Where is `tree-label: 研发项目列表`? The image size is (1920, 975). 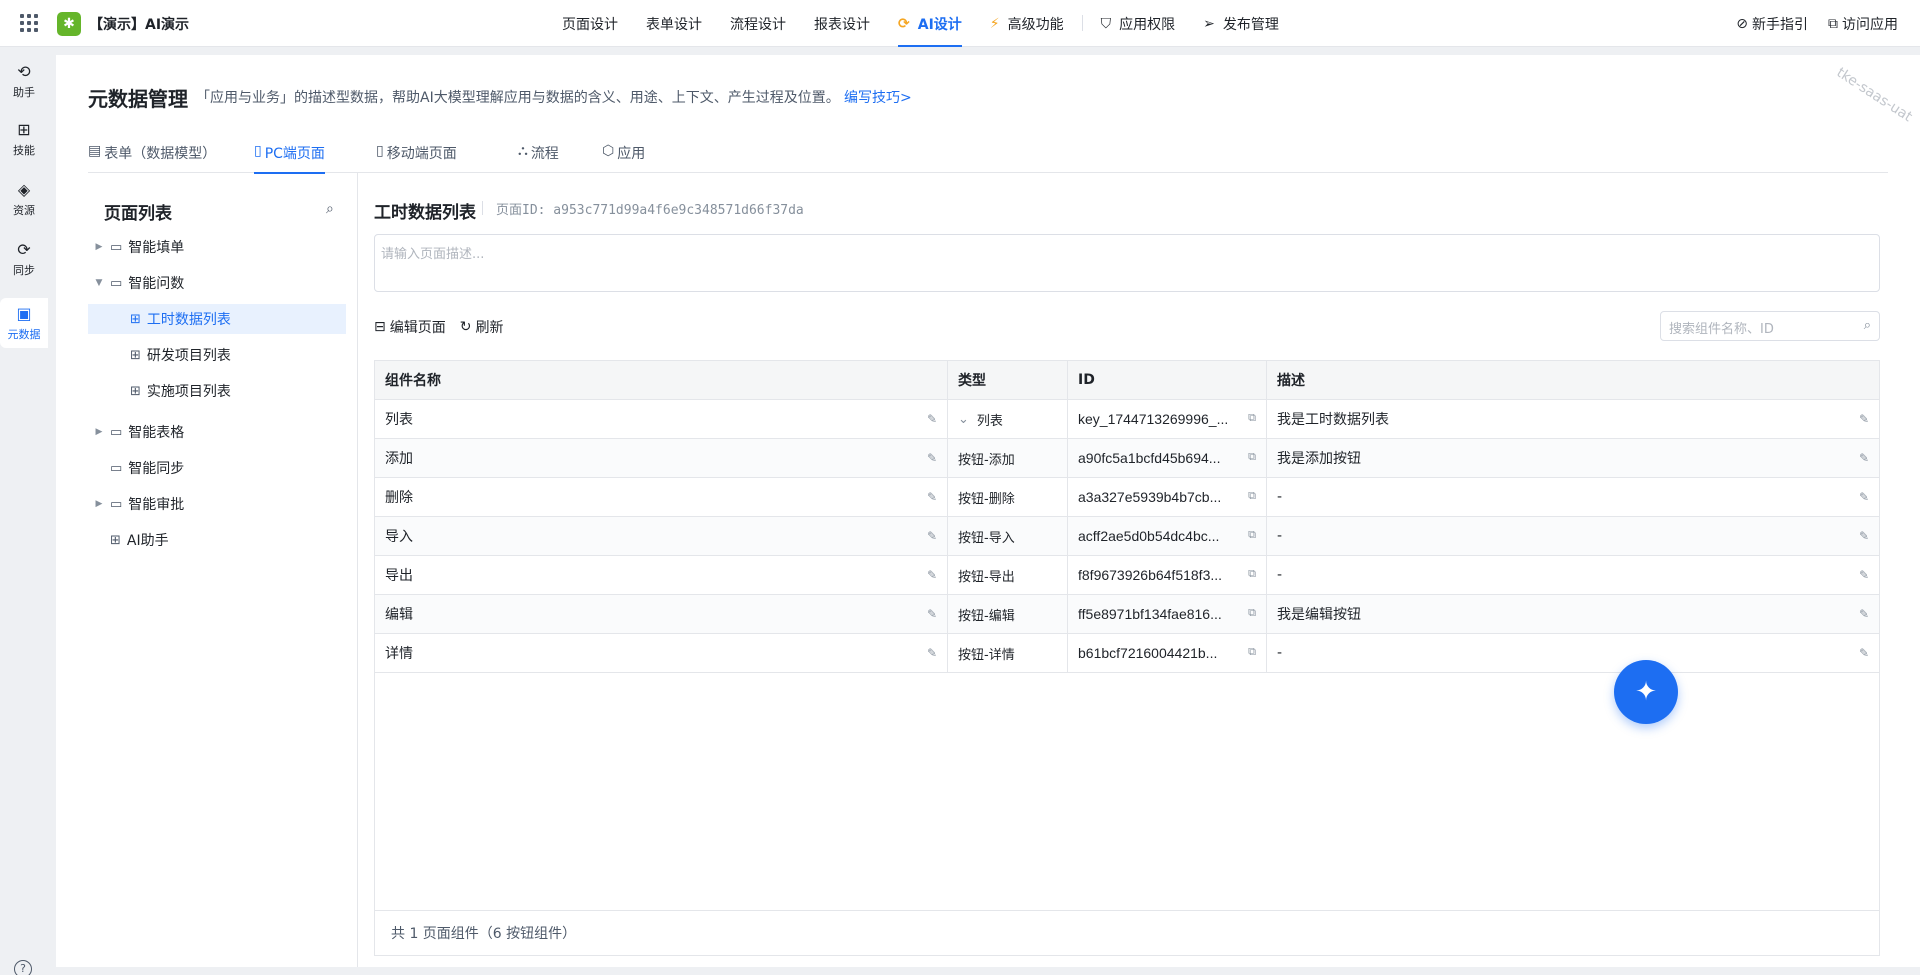 tree-label: 研发项目列表 is located at coordinates (188, 356).